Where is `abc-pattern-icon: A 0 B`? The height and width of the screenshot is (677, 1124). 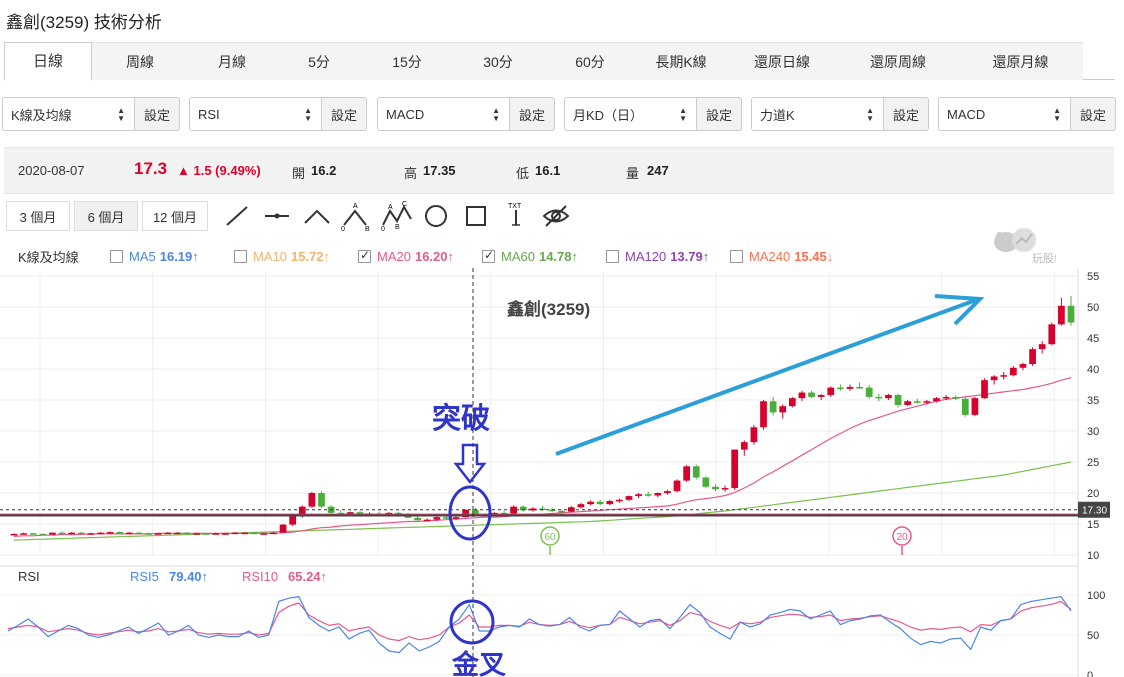 abc-pattern-icon: A 0 B is located at coordinates (357, 216).